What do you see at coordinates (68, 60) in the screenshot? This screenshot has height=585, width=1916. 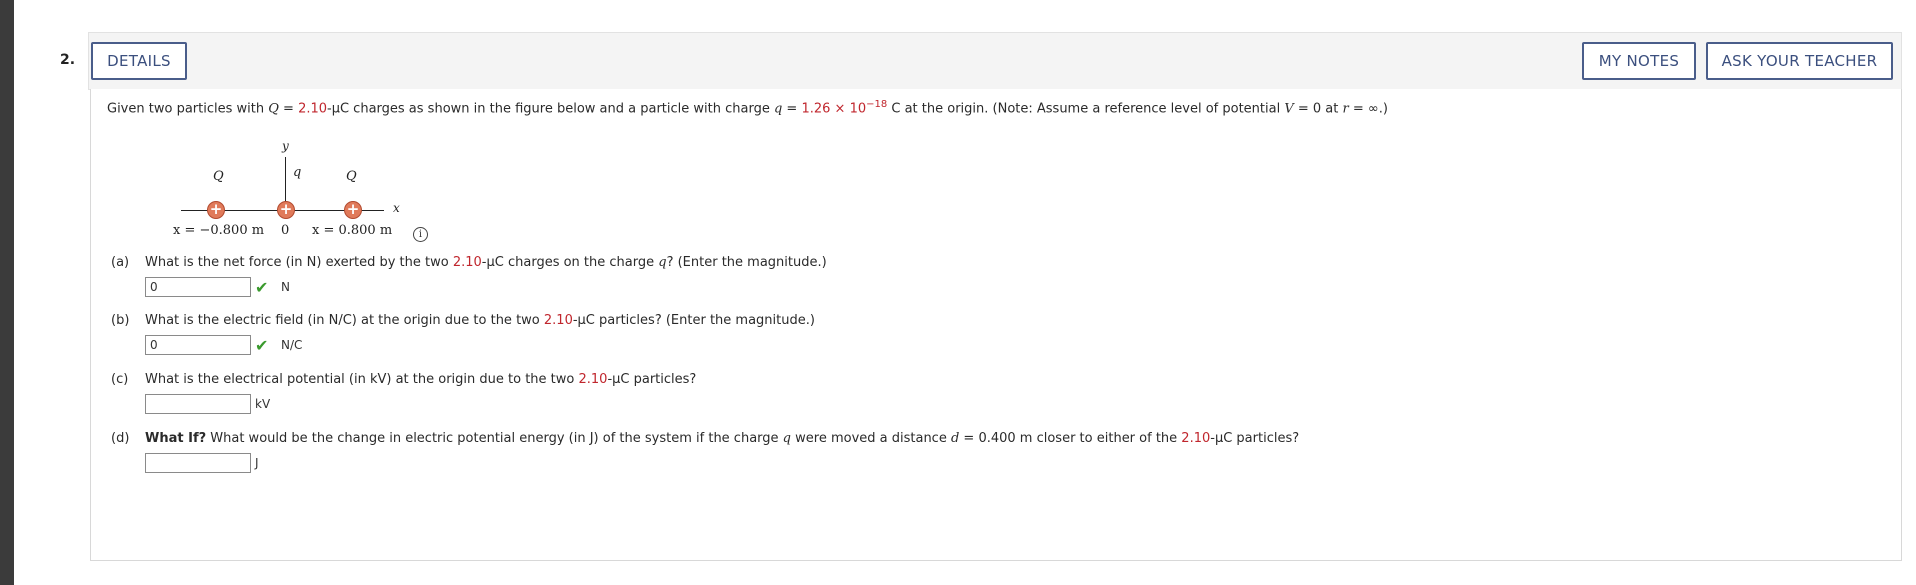 I see `question-number: 2.` at bounding box center [68, 60].